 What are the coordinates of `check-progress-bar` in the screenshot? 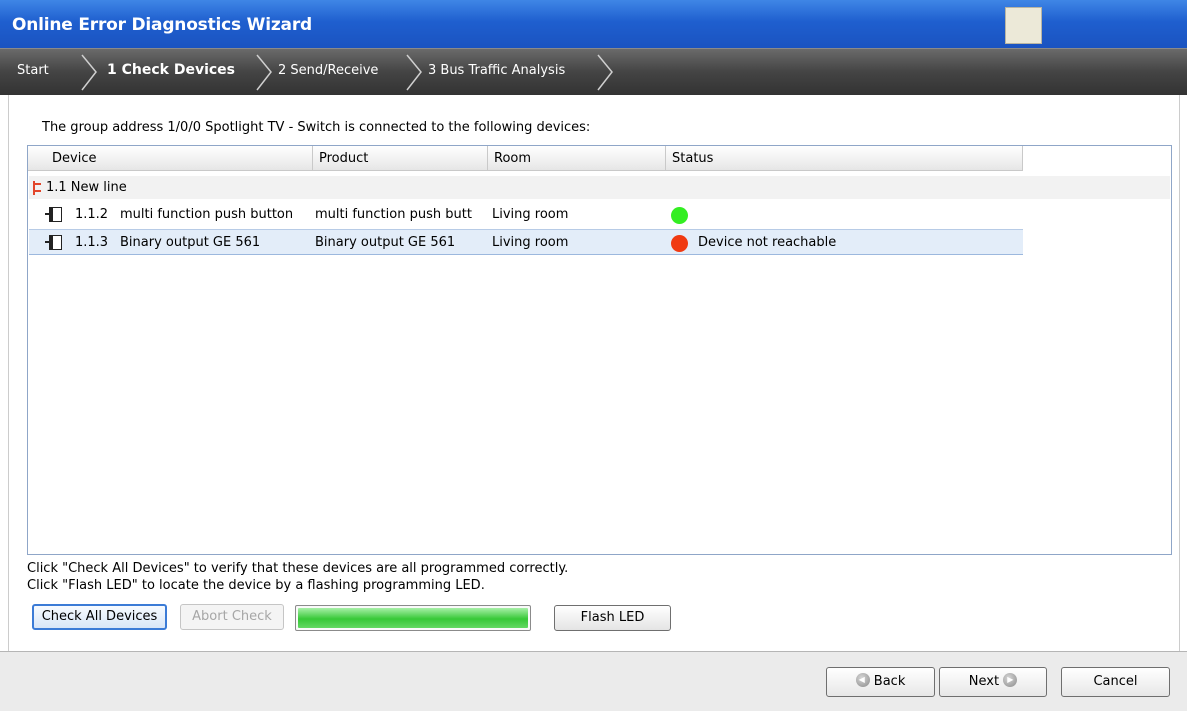 It's located at (413, 618).